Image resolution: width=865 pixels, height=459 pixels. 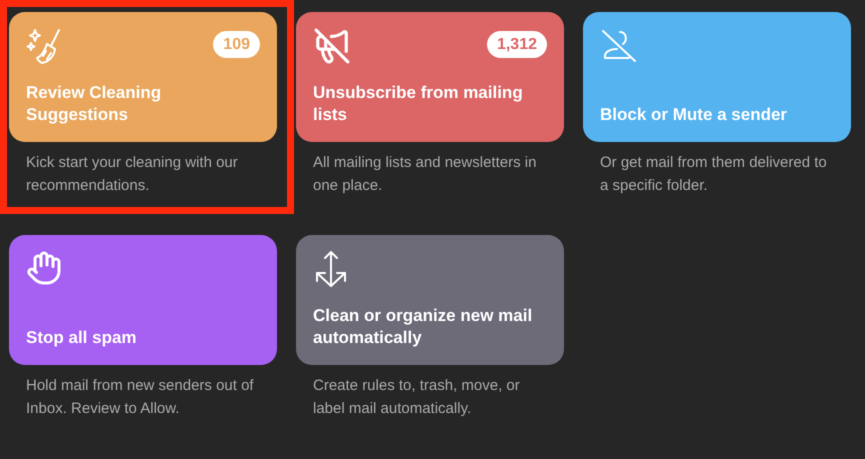 I want to click on card-title: Unsubscribe from mailing lists, so click(x=418, y=104).